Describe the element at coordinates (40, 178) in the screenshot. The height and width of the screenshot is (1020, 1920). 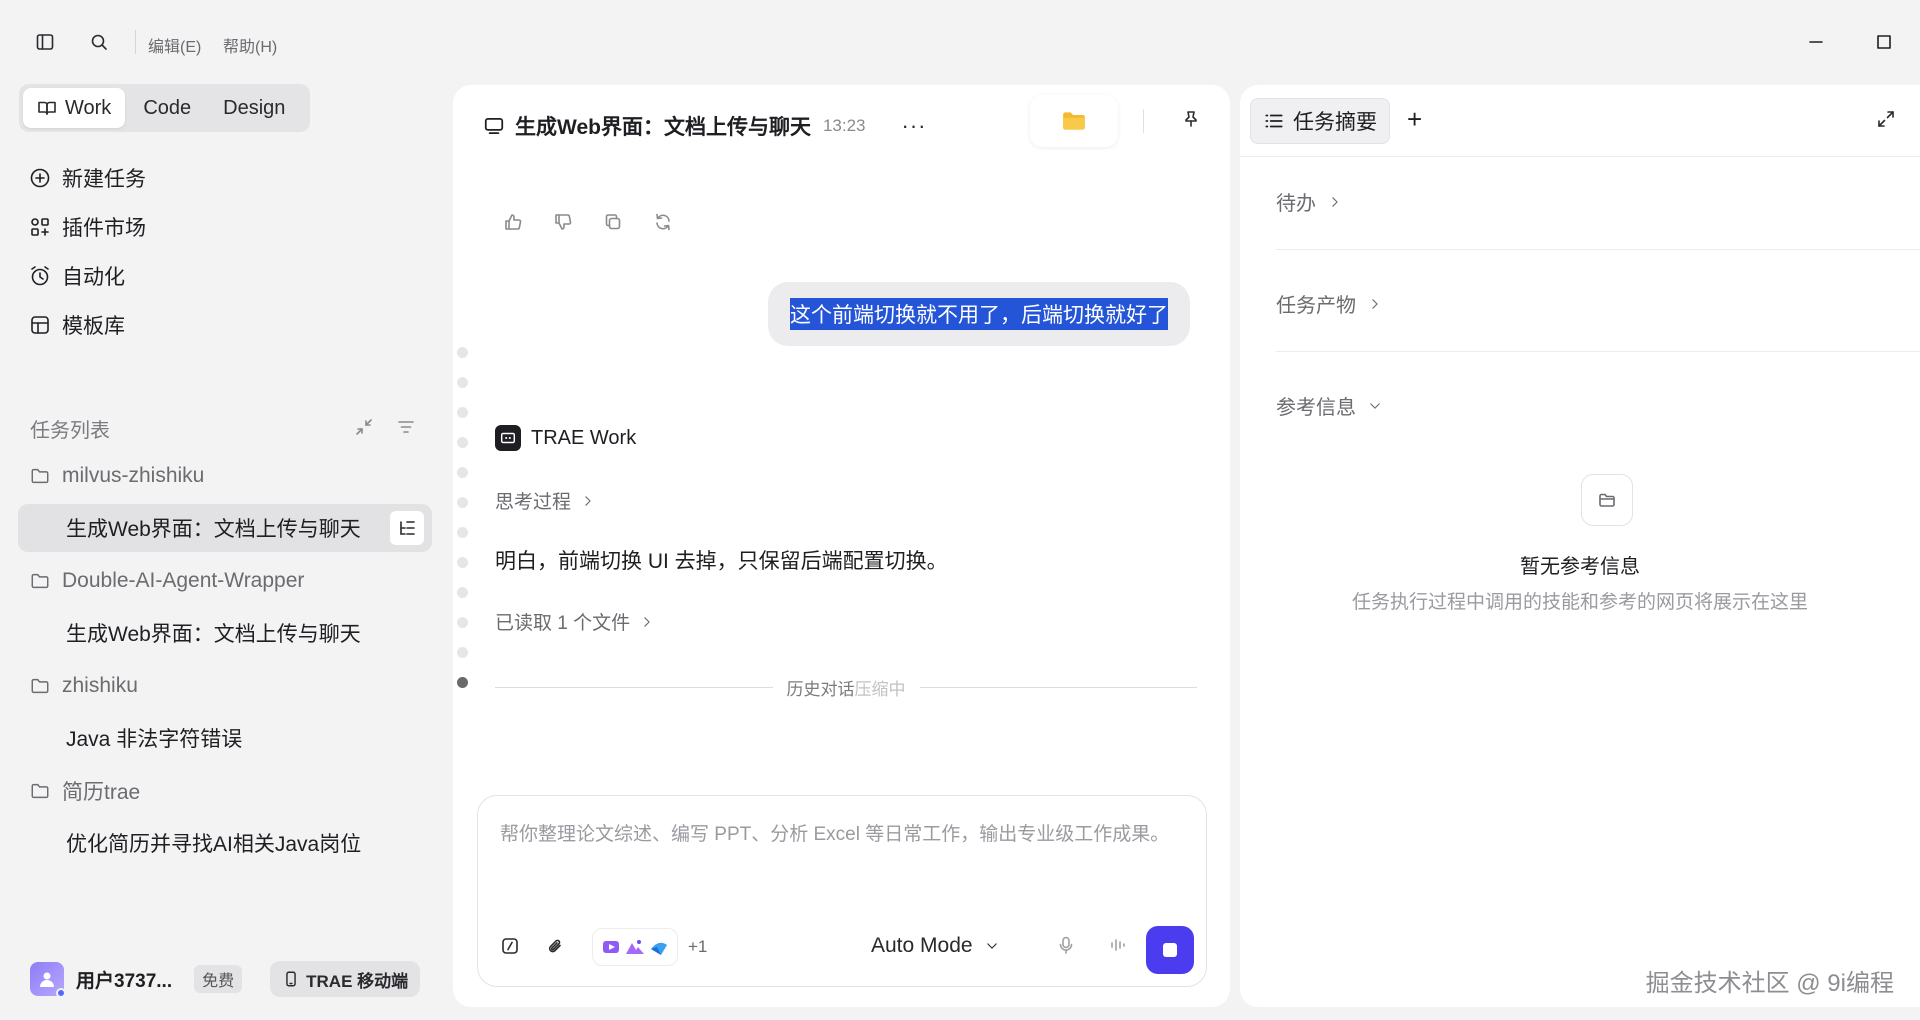
I see `plus-circle-icon` at that location.